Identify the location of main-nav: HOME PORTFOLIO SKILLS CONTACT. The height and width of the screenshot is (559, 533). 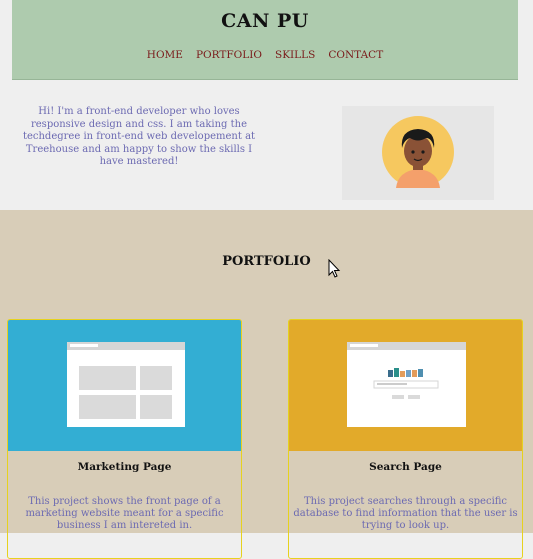
(265, 55).